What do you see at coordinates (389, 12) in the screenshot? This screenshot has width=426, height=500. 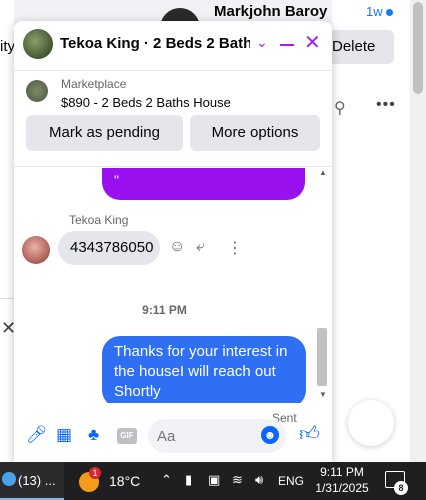 I see `unread-dot` at bounding box center [389, 12].